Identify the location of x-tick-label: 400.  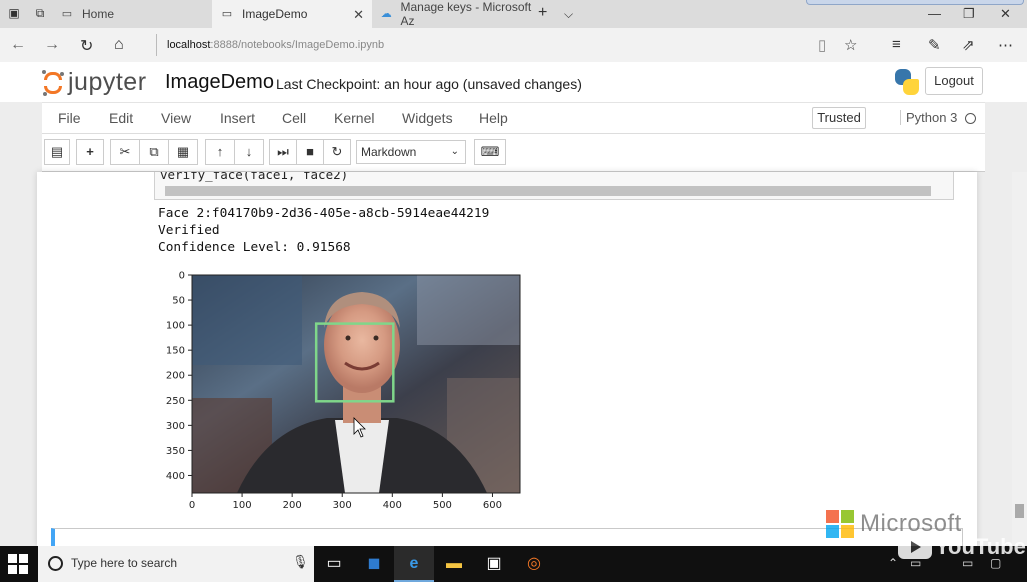
(392, 505).